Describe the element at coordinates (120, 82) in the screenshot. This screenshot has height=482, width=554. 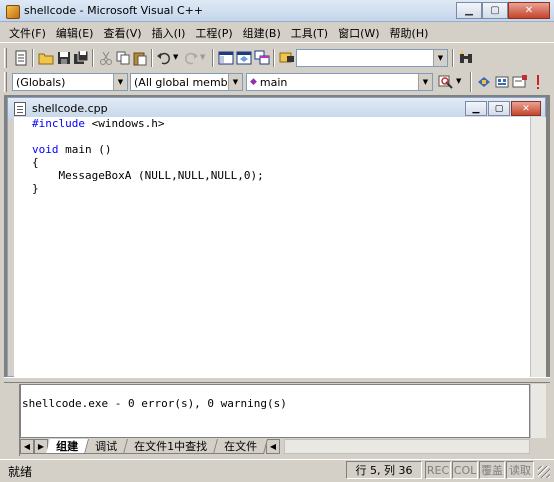
I see `scope-combo-dropdown-icon: ▼` at that location.